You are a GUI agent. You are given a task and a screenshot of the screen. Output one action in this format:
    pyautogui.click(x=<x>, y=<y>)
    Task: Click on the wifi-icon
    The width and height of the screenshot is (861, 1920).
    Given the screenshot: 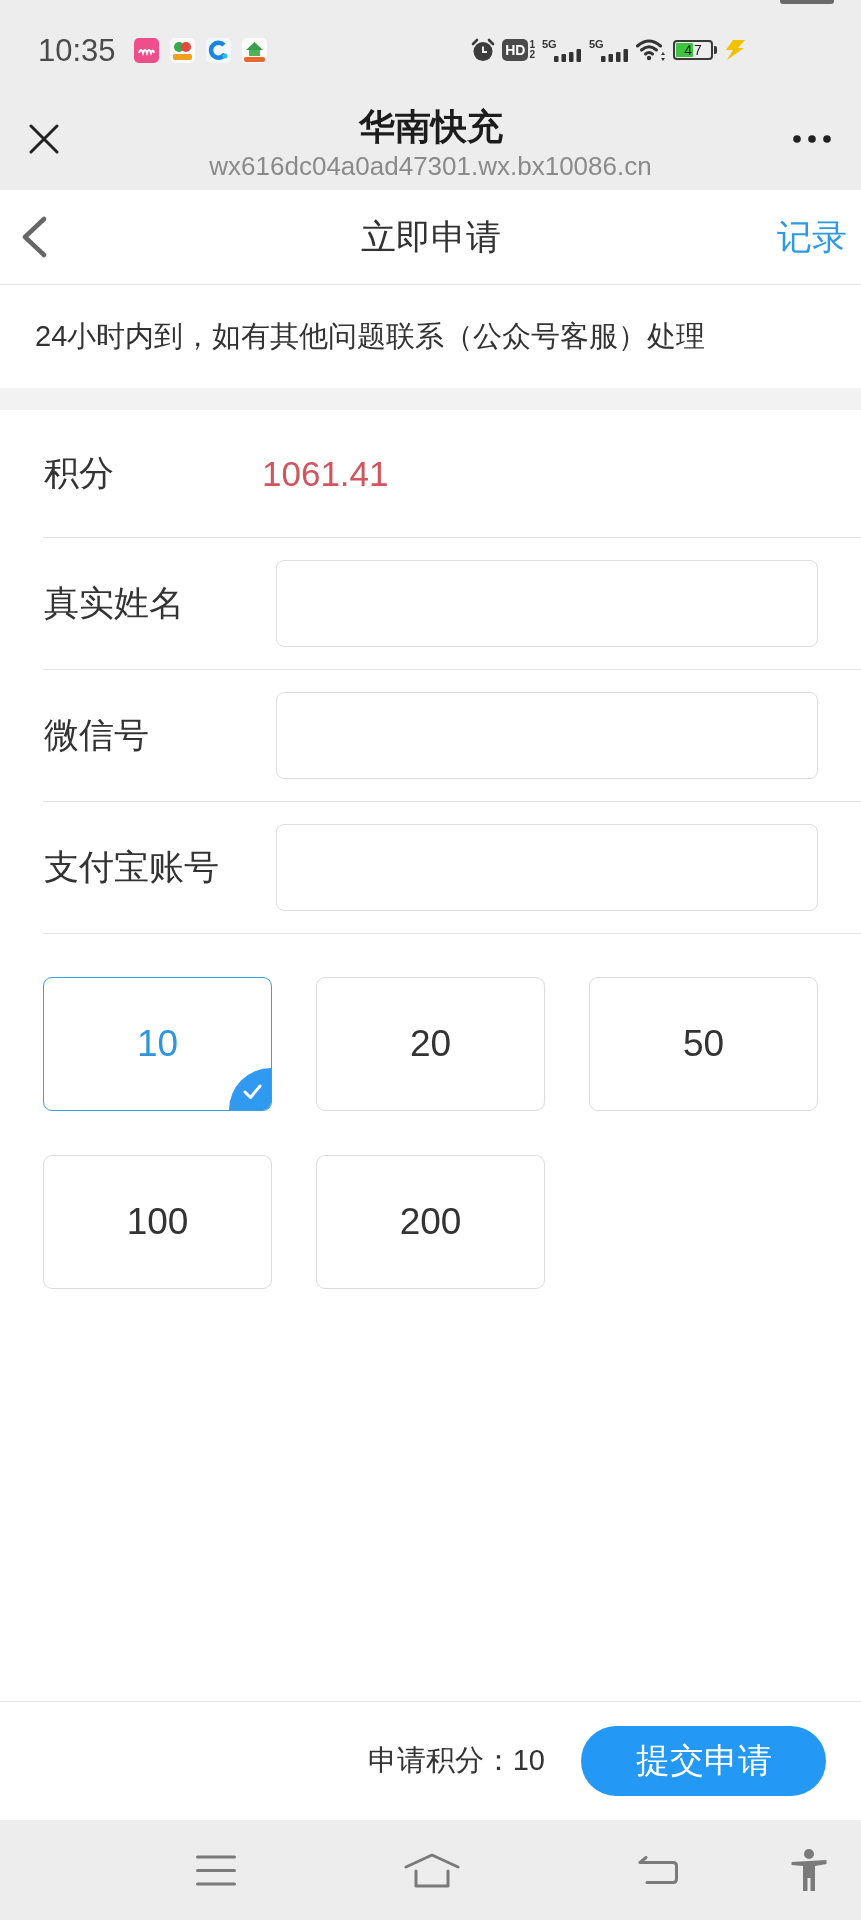 What is the action you would take?
    pyautogui.click(x=651, y=50)
    